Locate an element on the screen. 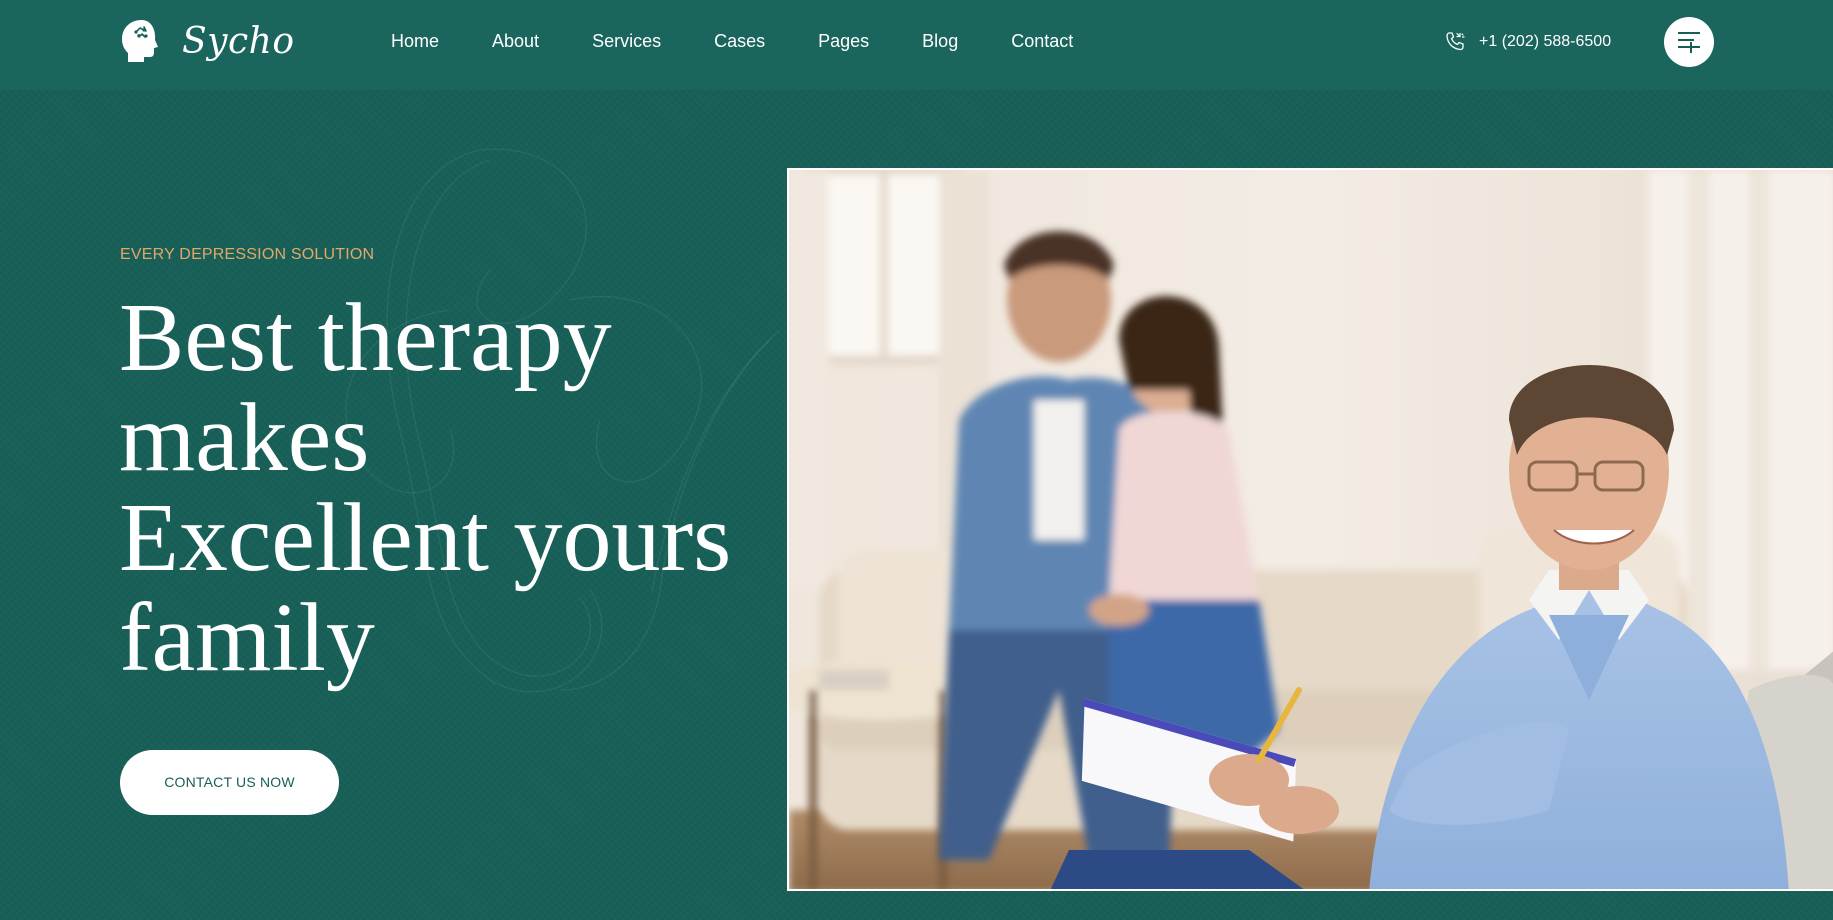 This screenshot has width=1833, height=920. nav-item-services: Services is located at coordinates (626, 41).